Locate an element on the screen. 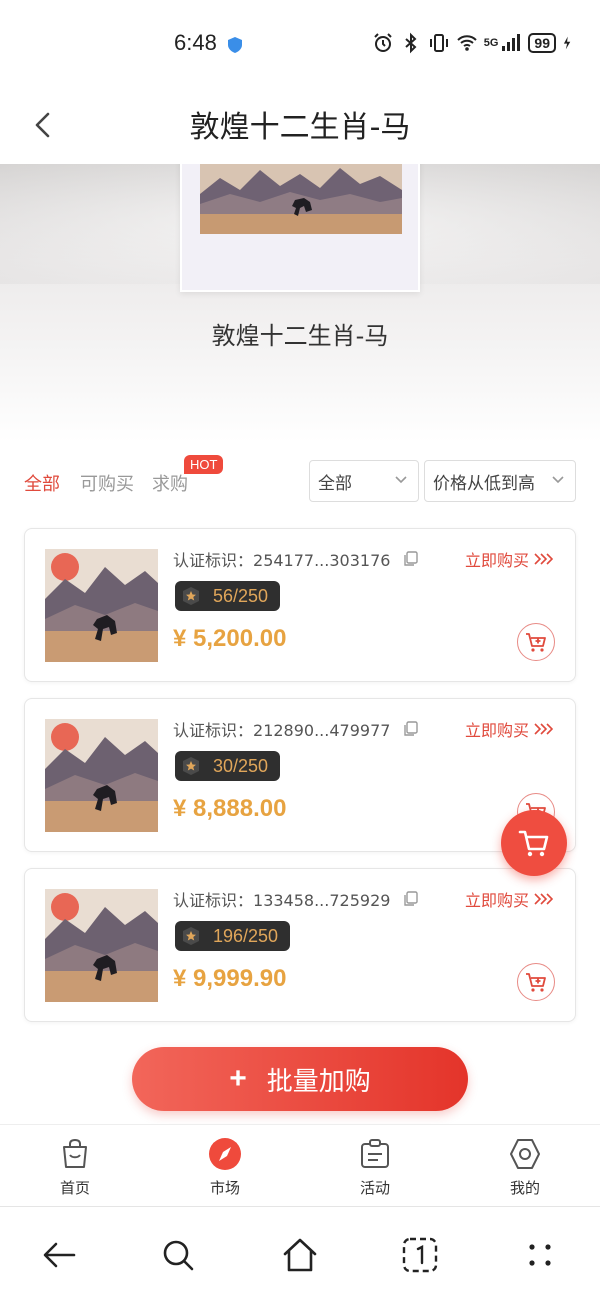 The width and height of the screenshot is (600, 1300). tab-all: 全部 is located at coordinates (42, 483).